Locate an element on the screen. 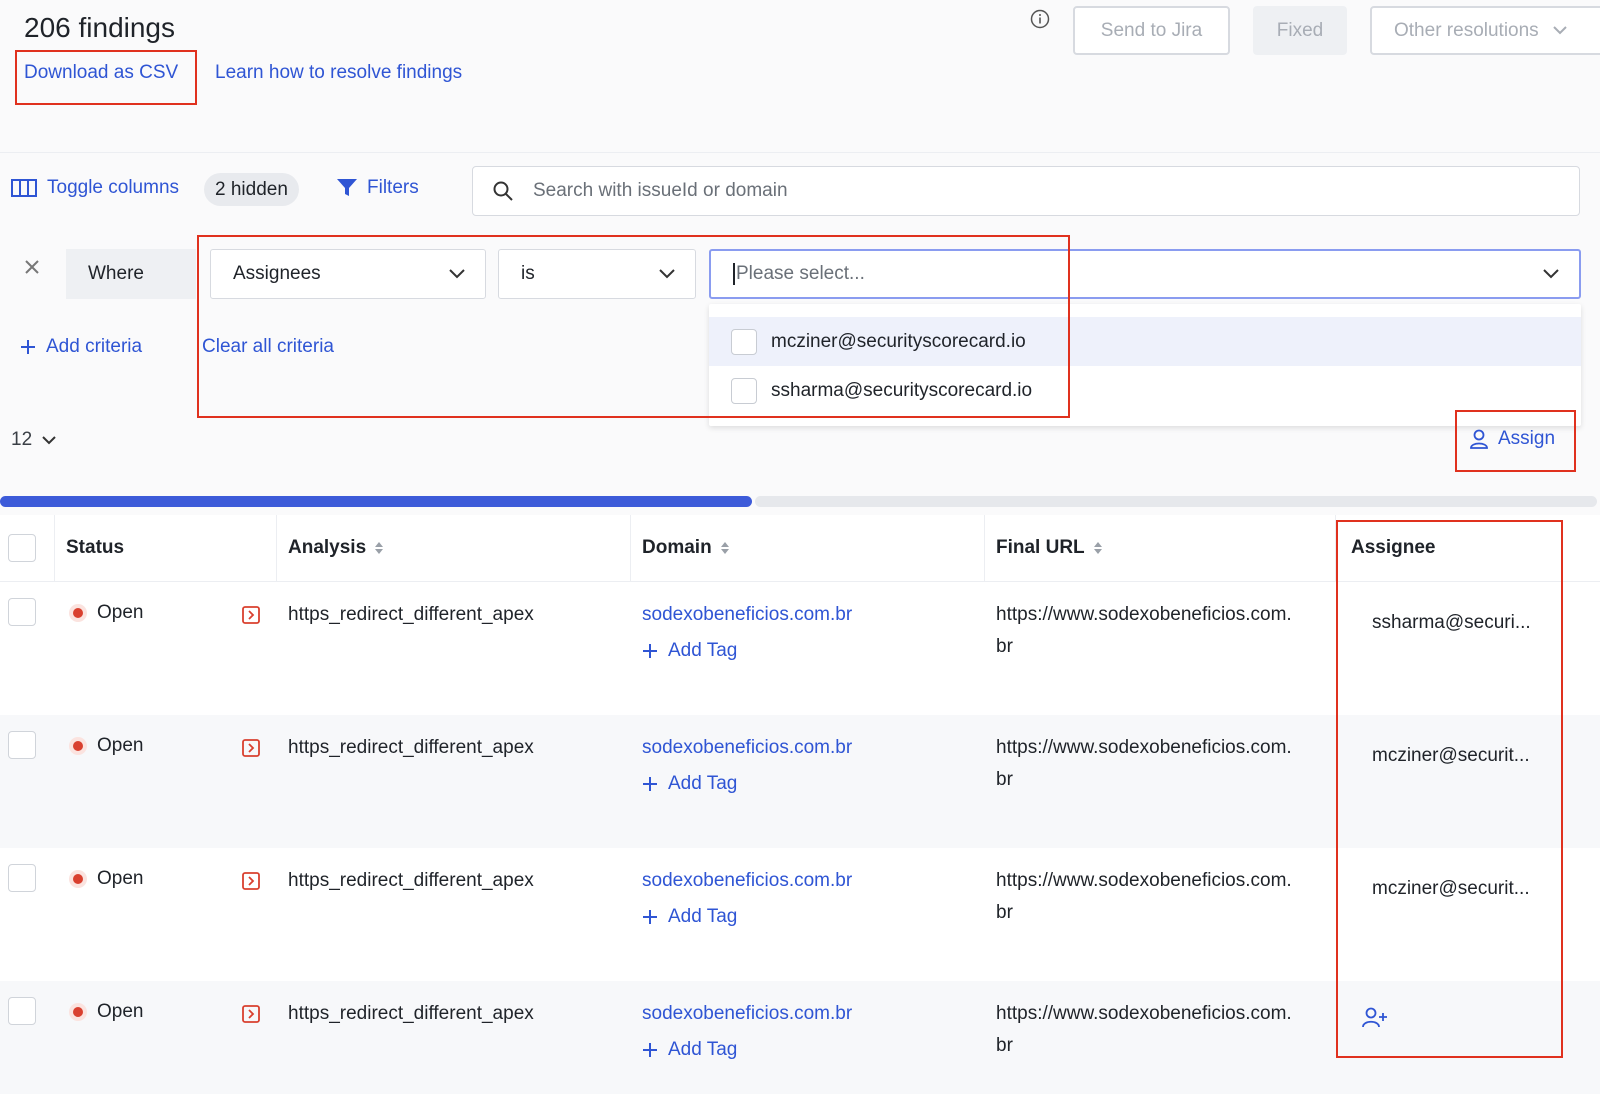  filter-icon is located at coordinates (347, 187).